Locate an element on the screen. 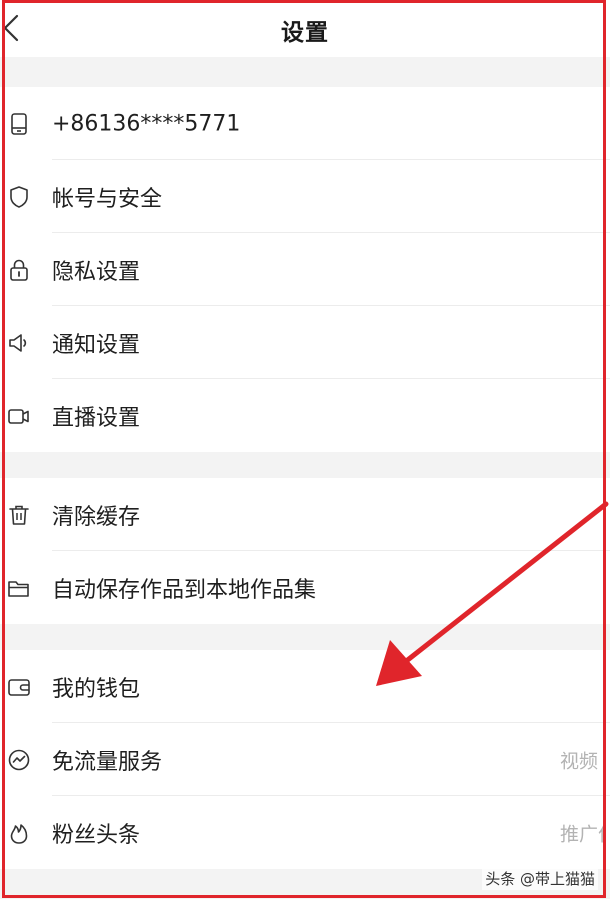 This screenshot has width=610, height=900. settings-item-detail: 推广作品 is located at coordinates (583, 834).